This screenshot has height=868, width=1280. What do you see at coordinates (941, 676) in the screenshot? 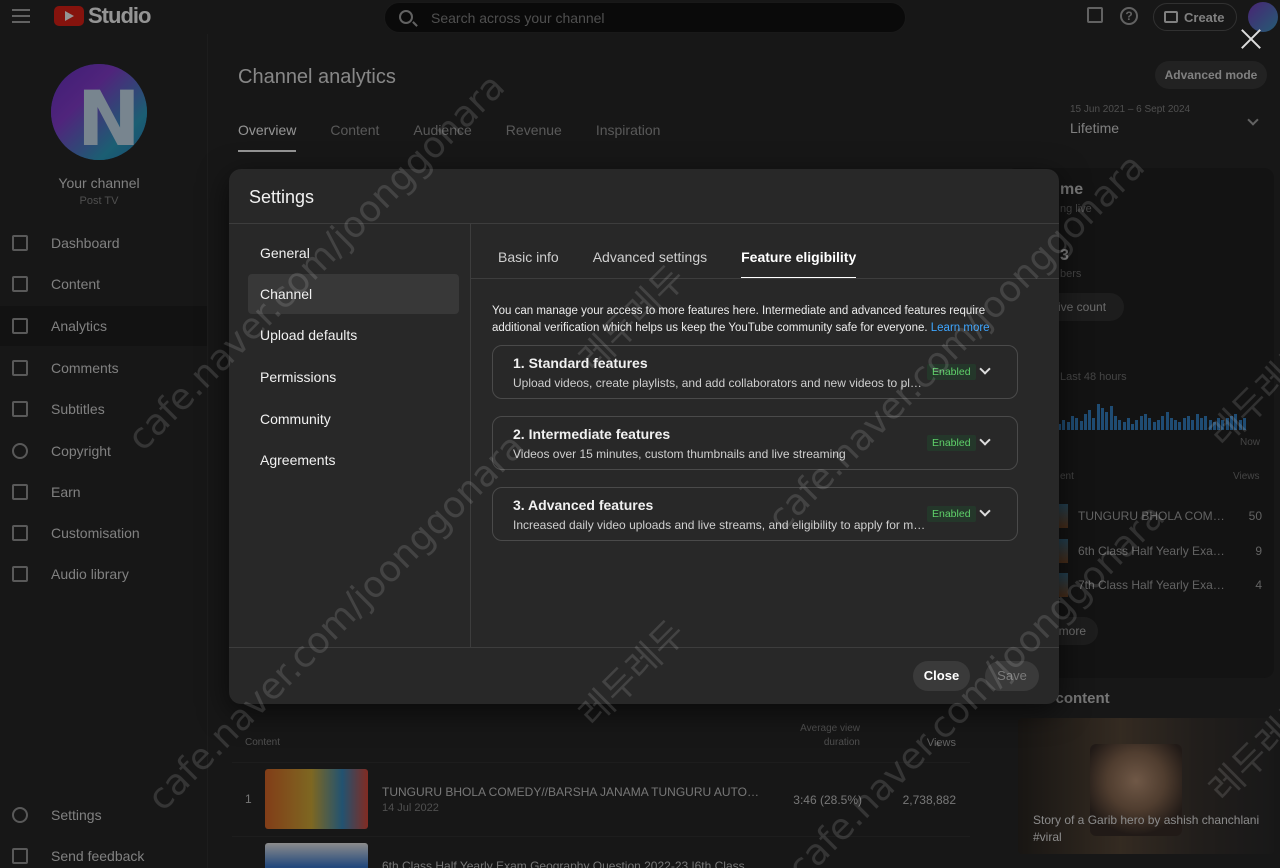
I see `close-button: Close` at bounding box center [941, 676].